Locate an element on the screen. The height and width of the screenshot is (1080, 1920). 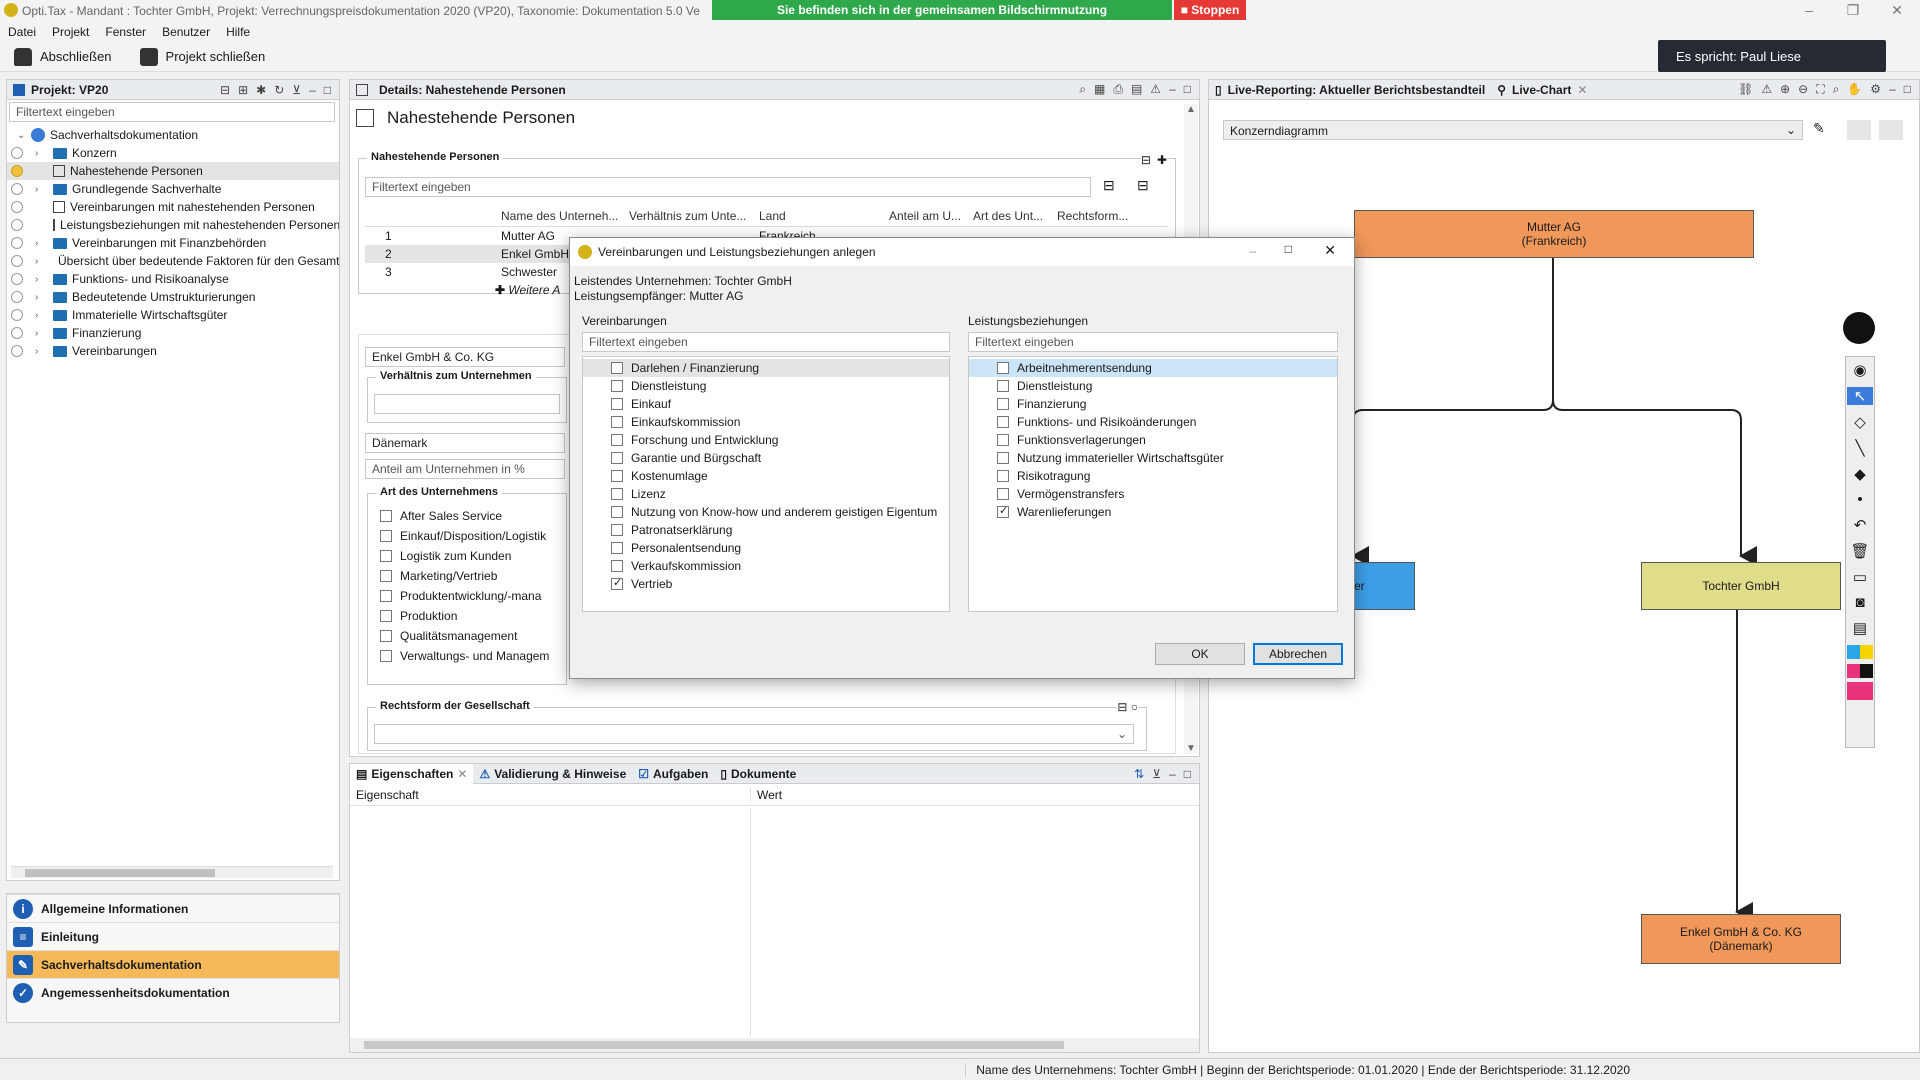
type-option: Produktion is located at coordinates (473, 616).